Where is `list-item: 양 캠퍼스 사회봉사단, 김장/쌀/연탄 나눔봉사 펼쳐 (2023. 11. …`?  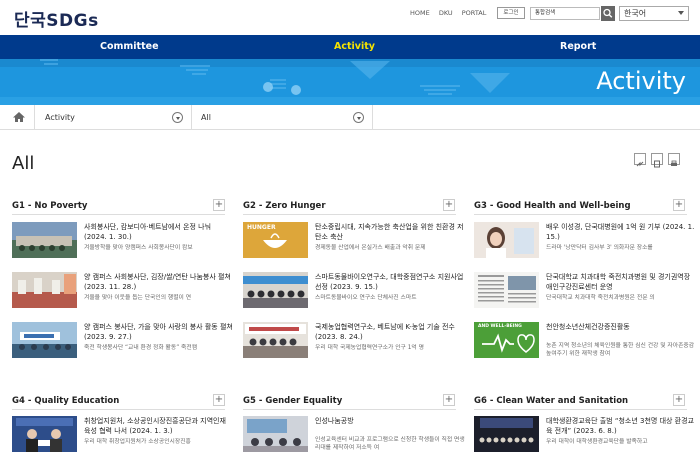 list-item: 양 캠퍼스 사회봉사단, 김장/쌀/연탄 나눔봉사 펼쳐 (2023. 11. … is located at coordinates (124, 290).